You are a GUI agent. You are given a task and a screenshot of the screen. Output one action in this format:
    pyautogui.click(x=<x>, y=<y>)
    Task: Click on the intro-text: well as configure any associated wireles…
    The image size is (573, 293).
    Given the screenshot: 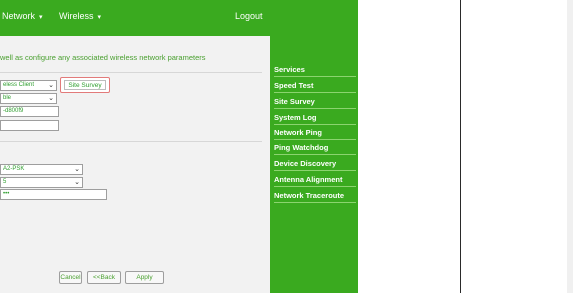 What is the action you would take?
    pyautogui.click(x=103, y=57)
    